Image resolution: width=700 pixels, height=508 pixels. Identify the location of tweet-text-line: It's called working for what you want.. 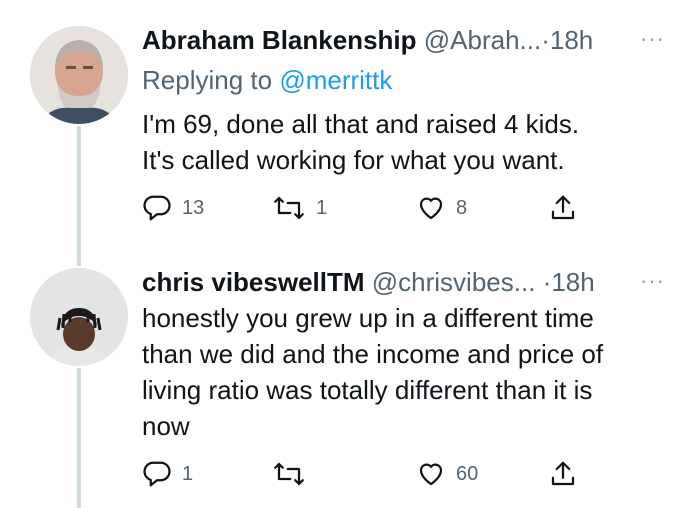
(353, 160).